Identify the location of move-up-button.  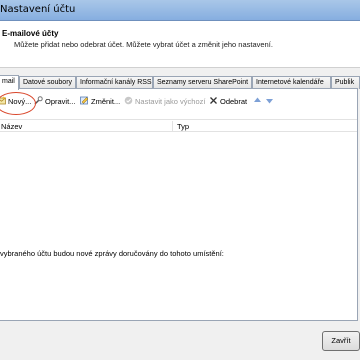
(258, 102).